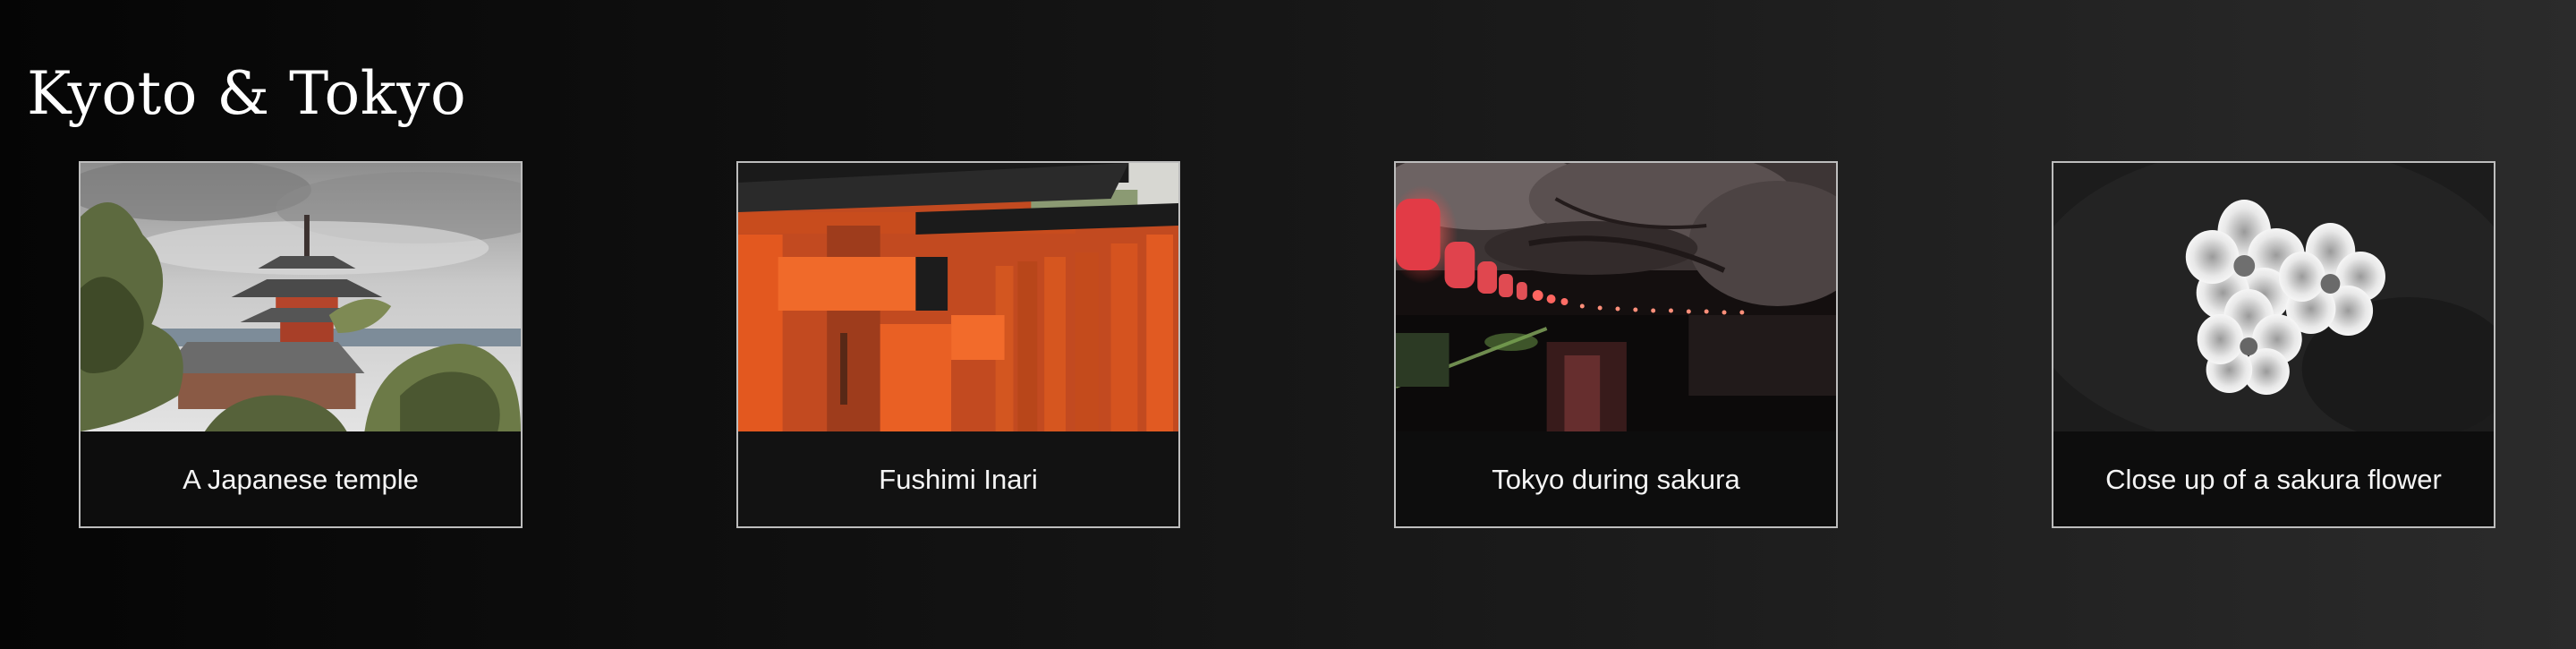  I want to click on gallery-card-fushimi-inari: Fushimi Inari, so click(958, 344).